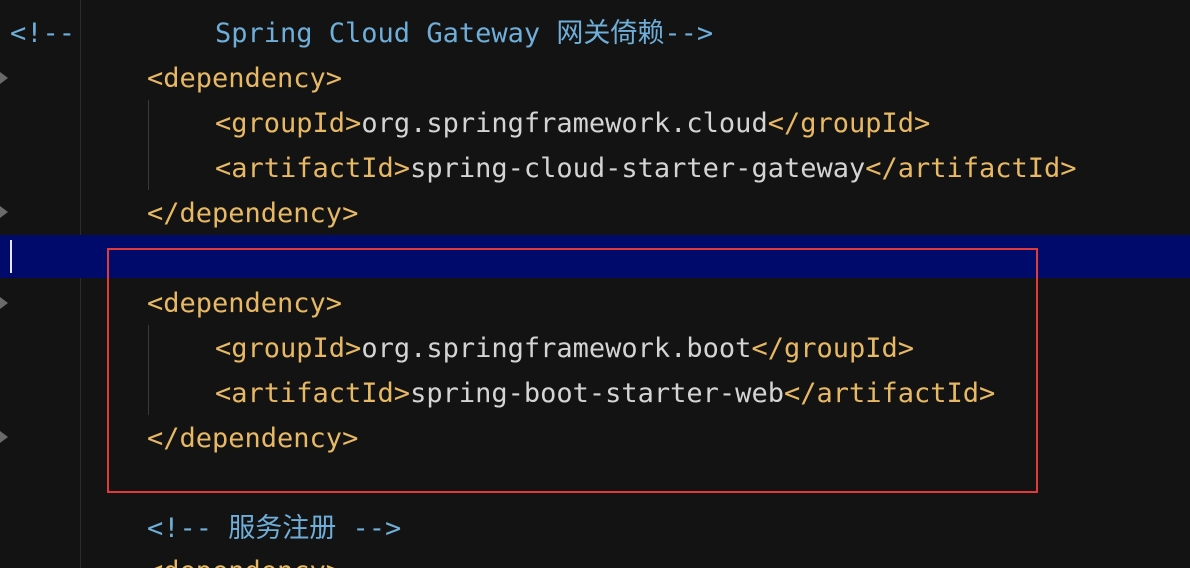 Image resolution: width=1190 pixels, height=568 pixels. Describe the element at coordinates (11, 256) in the screenshot. I see `text-caret` at that location.